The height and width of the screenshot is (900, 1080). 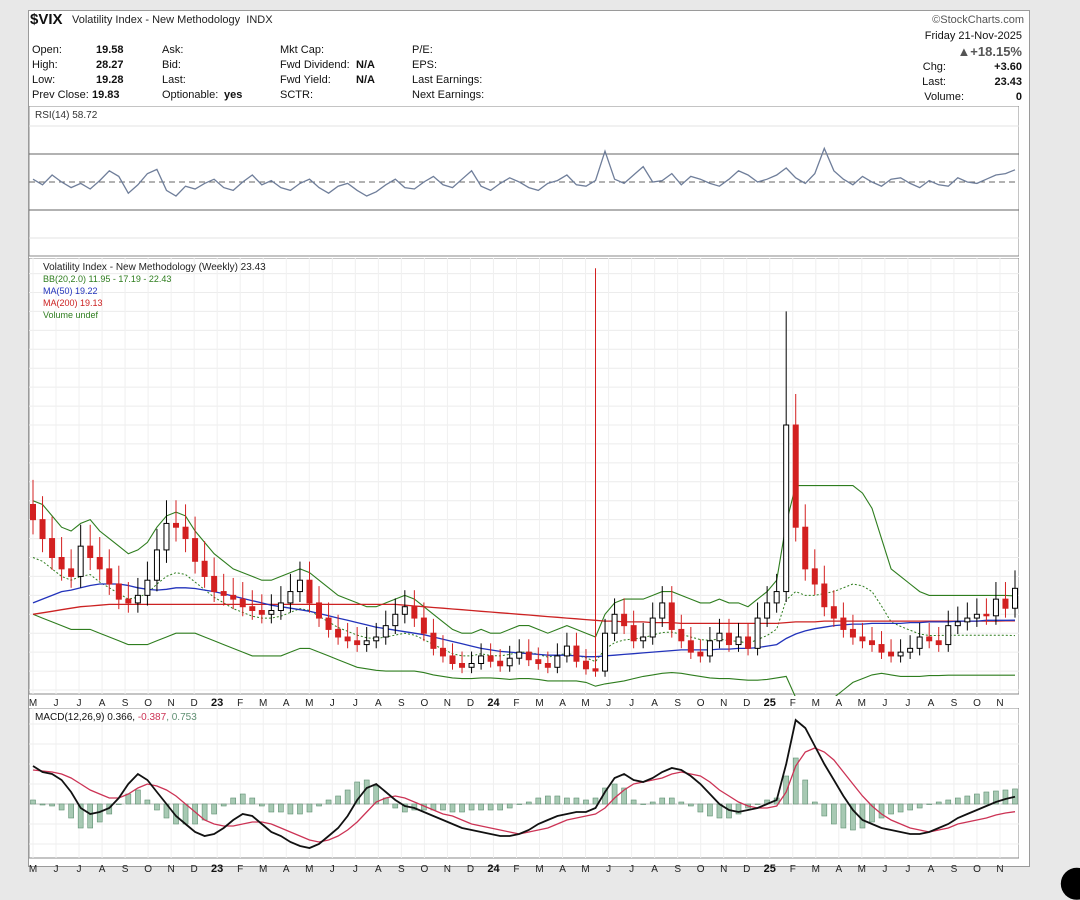 What do you see at coordinates (934, 67) in the screenshot?
I see `chg-label: Chg:` at bounding box center [934, 67].